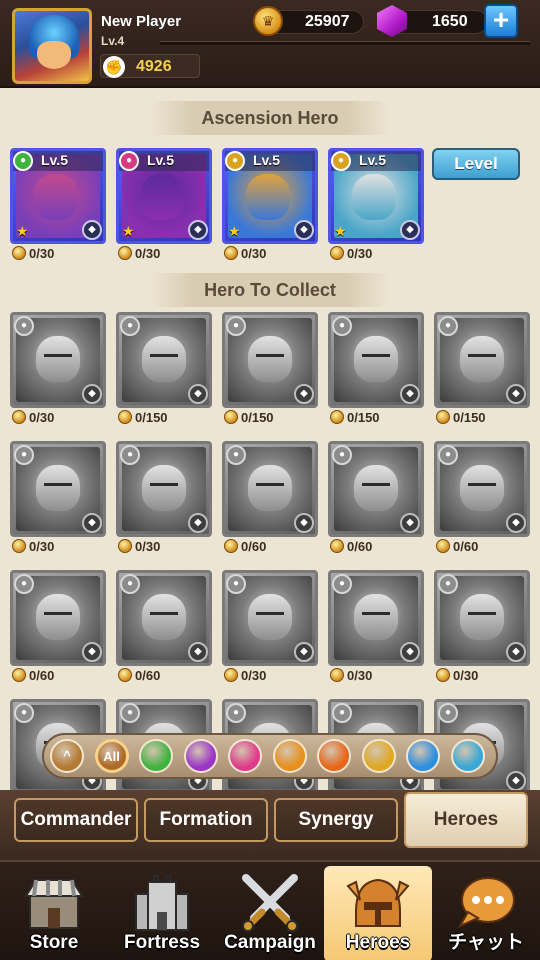 Image resolution: width=540 pixels, height=960 pixels. What do you see at coordinates (156, 756) in the screenshot?
I see `filter-green-button` at bounding box center [156, 756].